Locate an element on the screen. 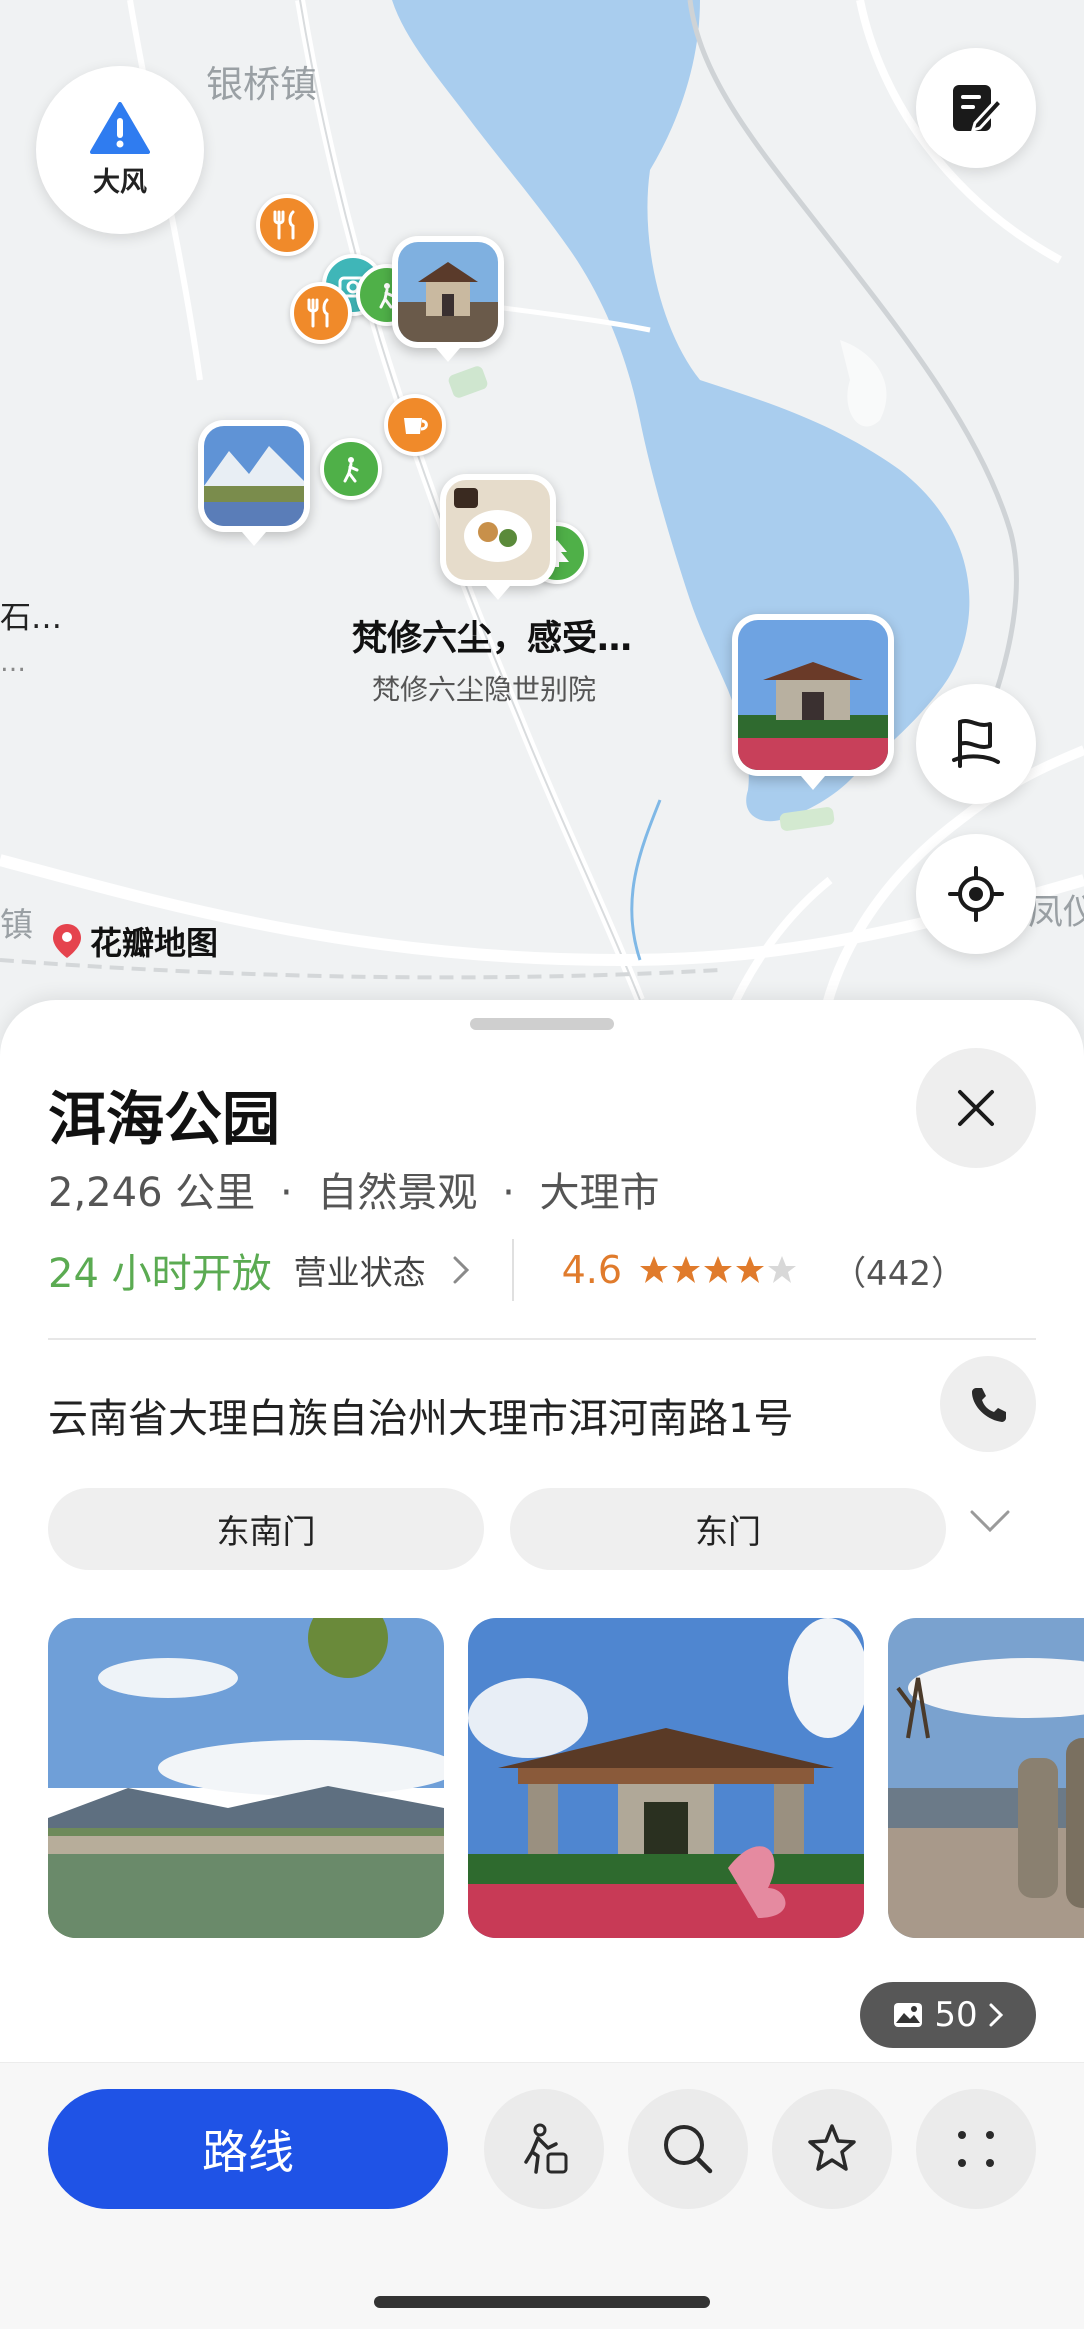 This screenshot has width=1084, height=2329. close-icon is located at coordinates (976, 1108).